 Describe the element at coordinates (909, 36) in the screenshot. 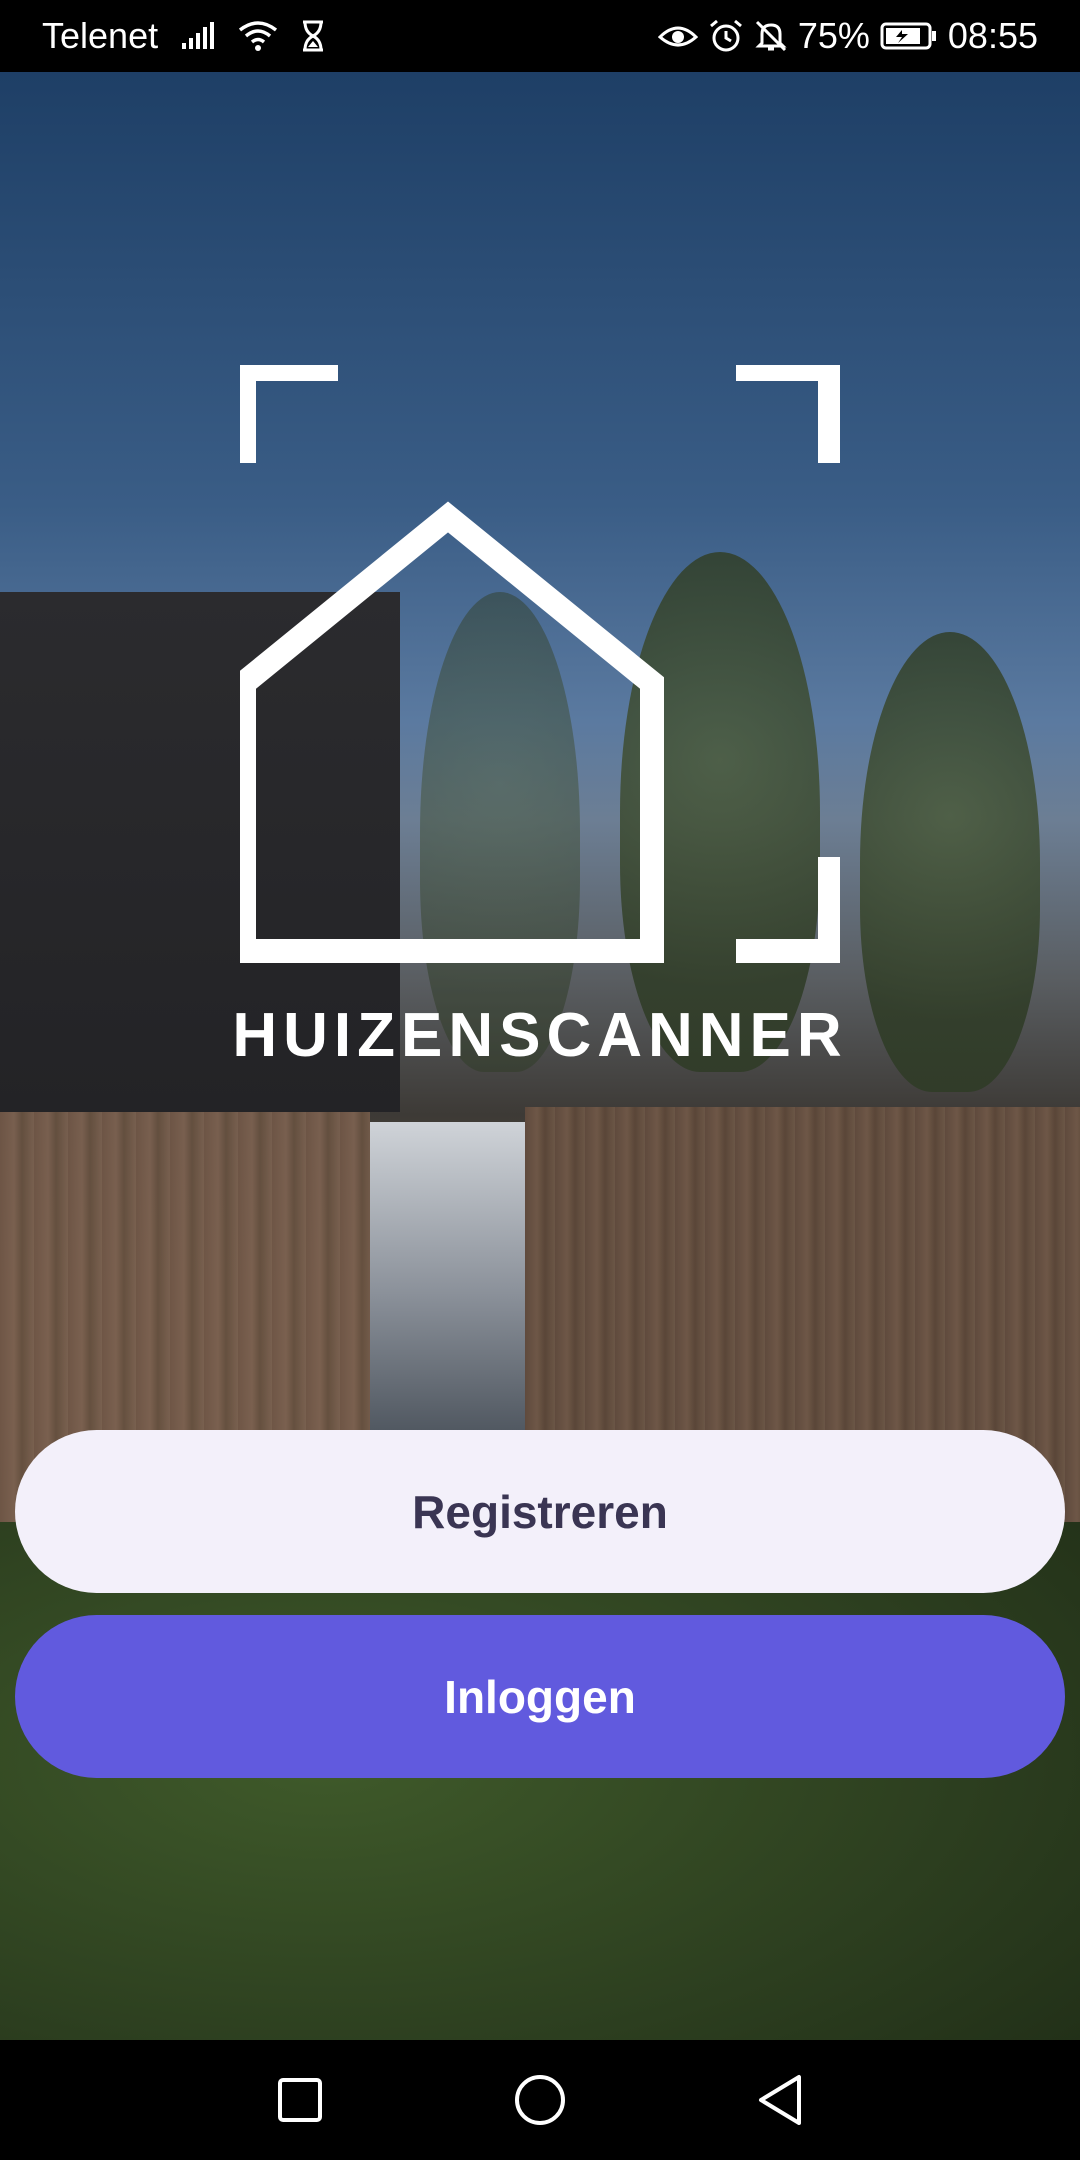

I see `battery-icon` at that location.